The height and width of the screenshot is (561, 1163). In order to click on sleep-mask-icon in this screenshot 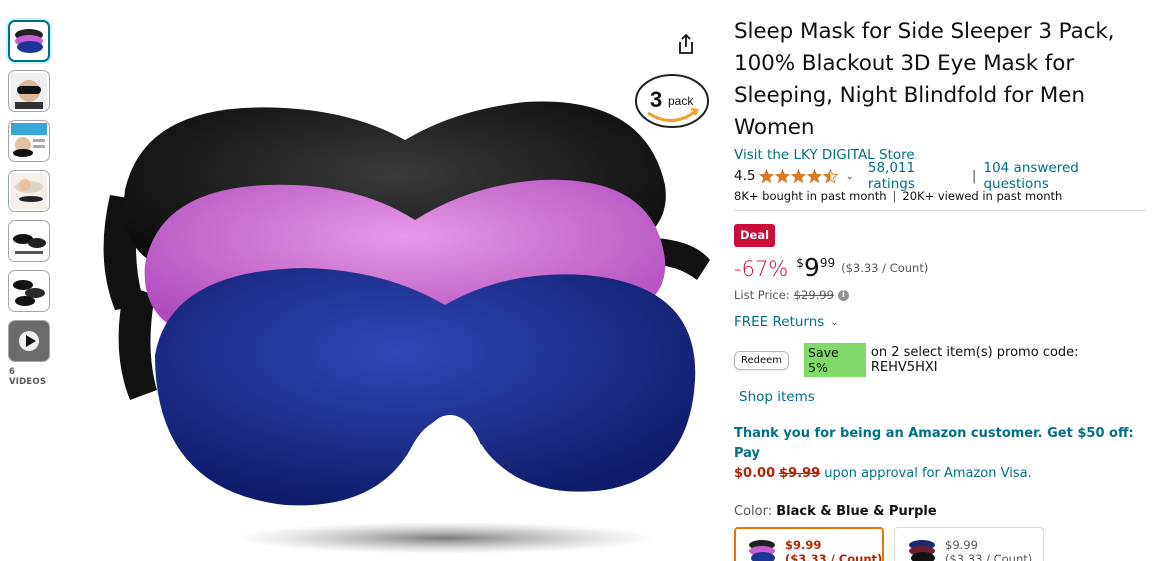, I will do `click(29, 41)`.